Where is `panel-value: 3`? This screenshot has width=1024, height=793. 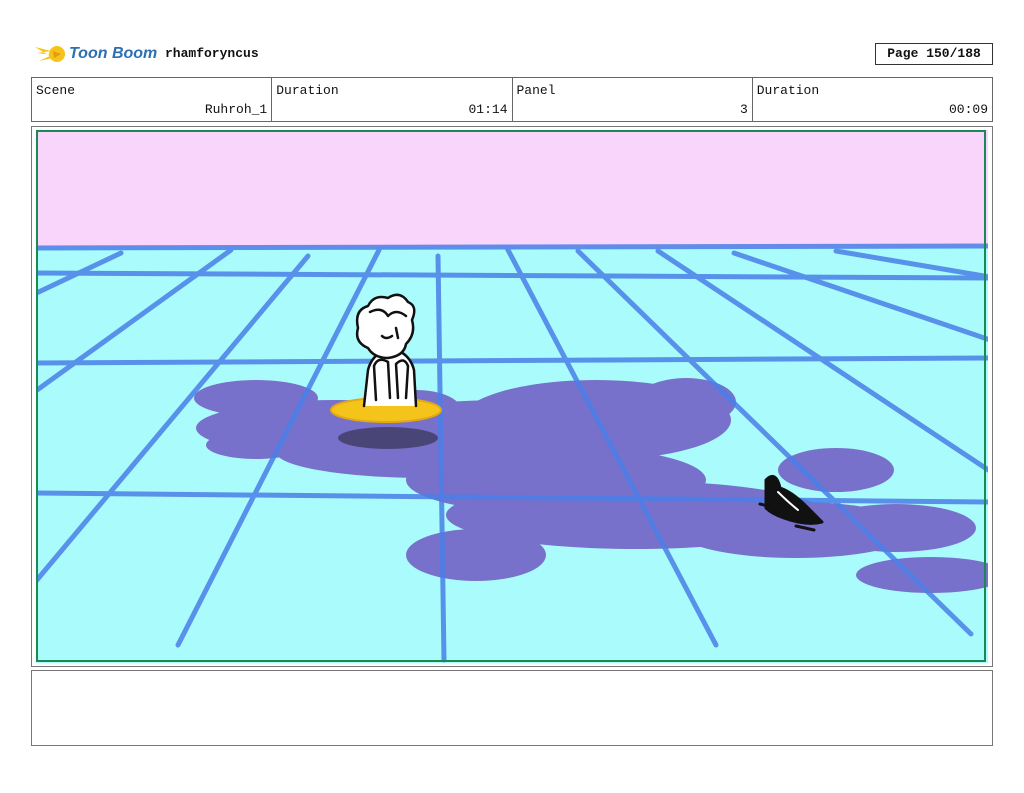
panel-value: 3 is located at coordinates (743, 109).